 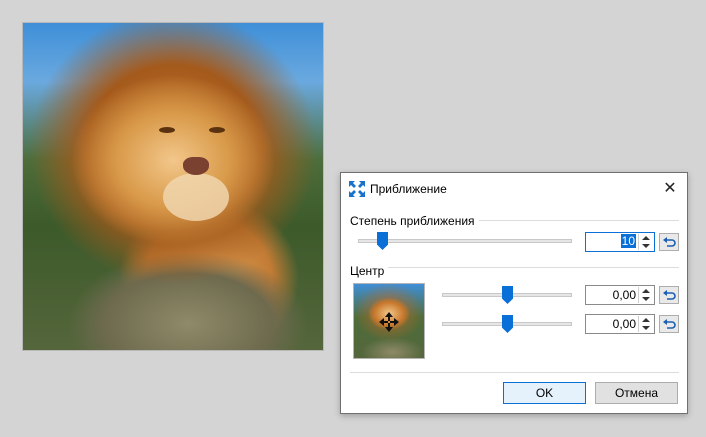 I want to click on center-top-divider, so click(x=514, y=267).